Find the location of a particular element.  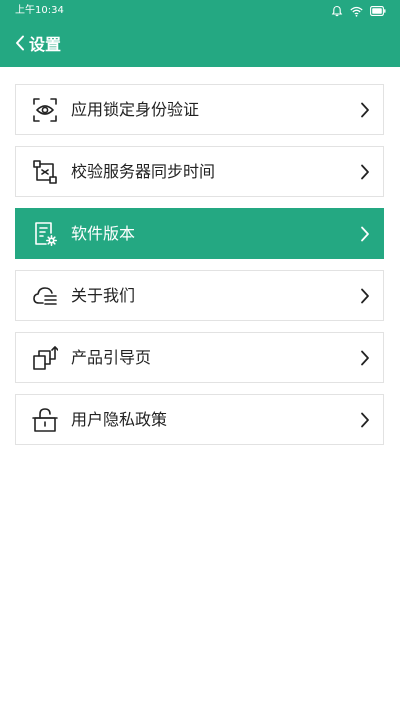

menu-item-label: 产品引导页 is located at coordinates (111, 357).